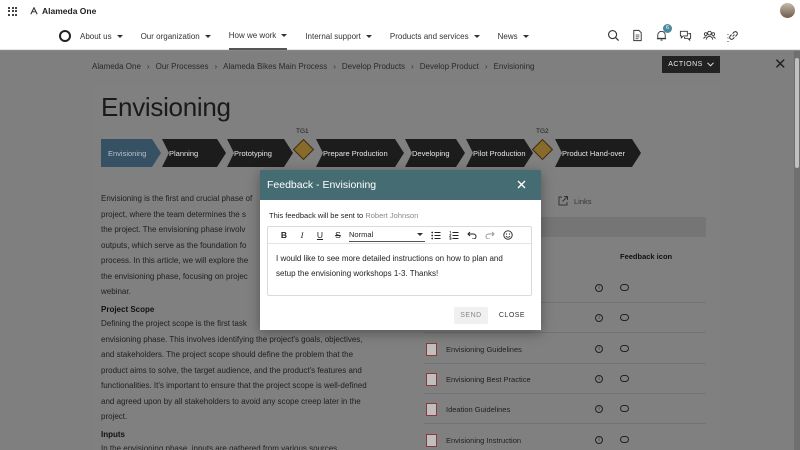 This screenshot has height=450, width=800. Describe the element at coordinates (435, 36) in the screenshot. I see `nav-item-products-and-services: Products and services` at that location.